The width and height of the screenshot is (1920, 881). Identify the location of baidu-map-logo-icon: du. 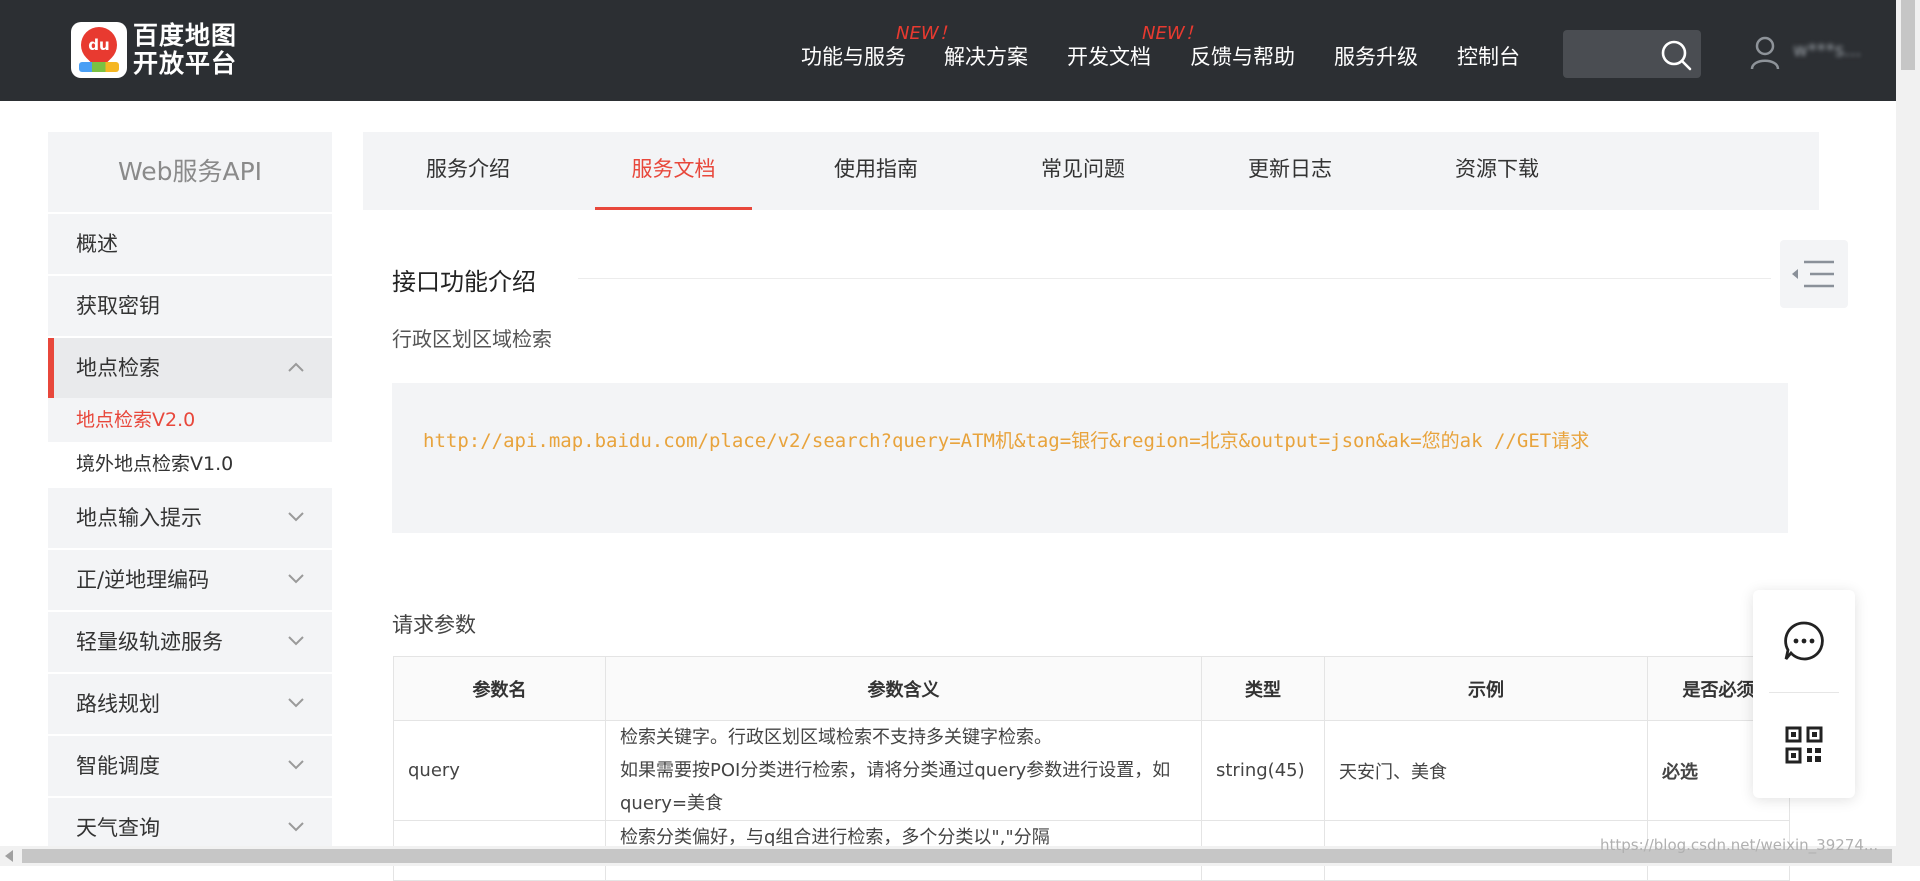
(99, 48).